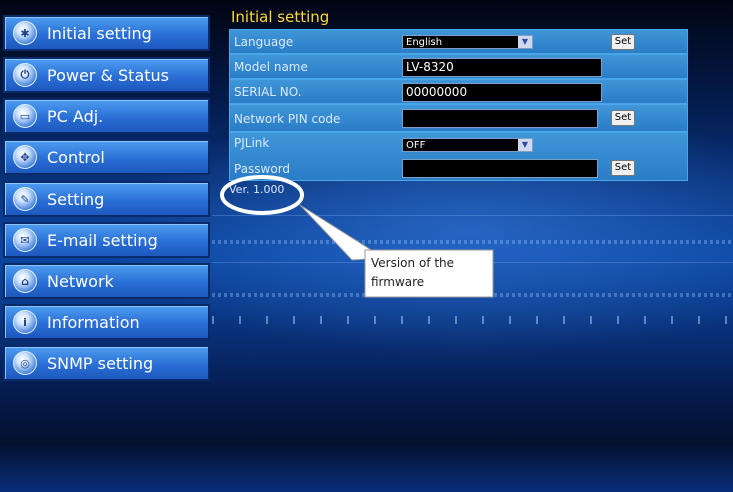 This screenshot has width=733, height=492. What do you see at coordinates (357, 236) in the screenshot?
I see `callout-graphic` at bounding box center [357, 236].